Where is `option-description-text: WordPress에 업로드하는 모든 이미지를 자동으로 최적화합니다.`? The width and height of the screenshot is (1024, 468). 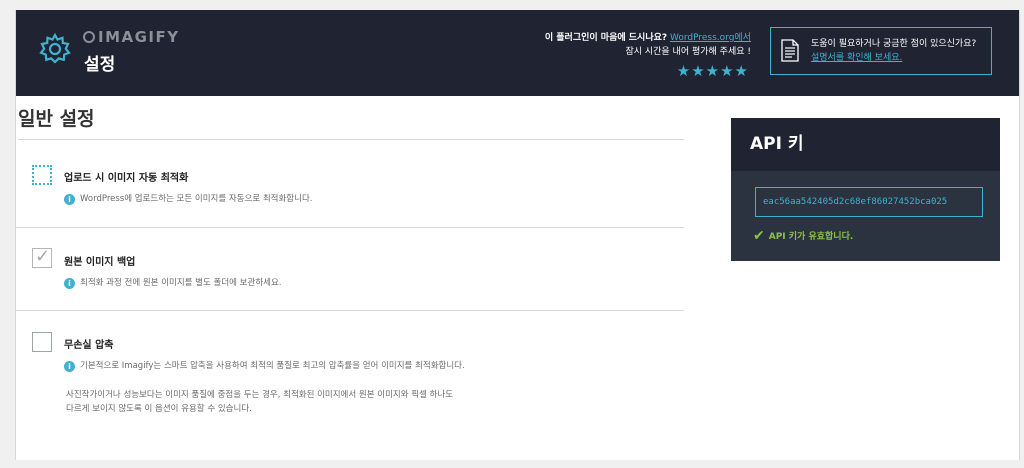
option-description-text: WordPress에 업로드하는 모든 이미지를 자동으로 최적화합니다. is located at coordinates (196, 199).